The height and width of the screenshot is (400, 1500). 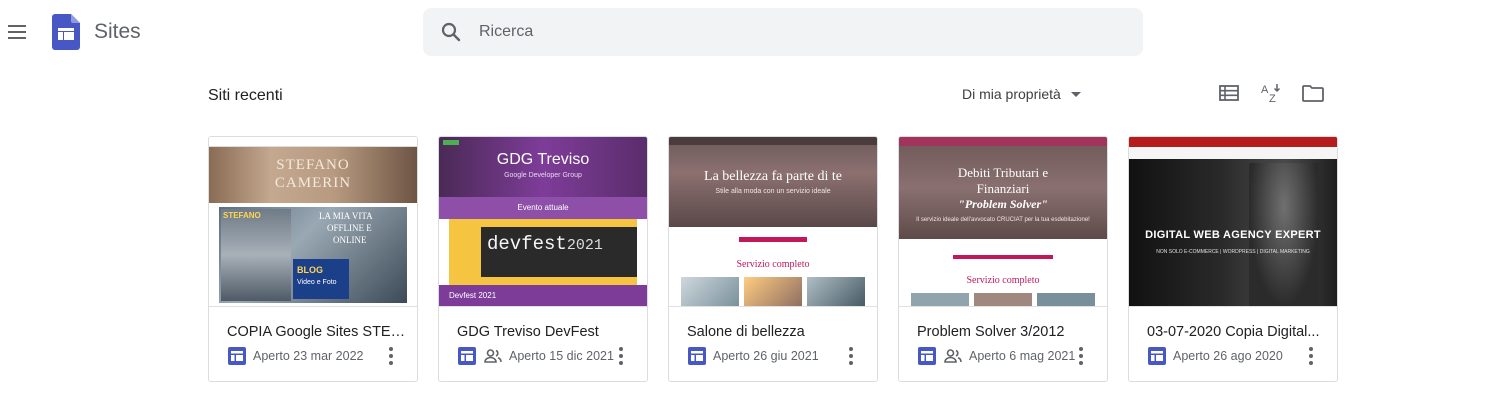 What do you see at coordinates (66, 32) in the screenshot?
I see `google-sites-logo` at bounding box center [66, 32].